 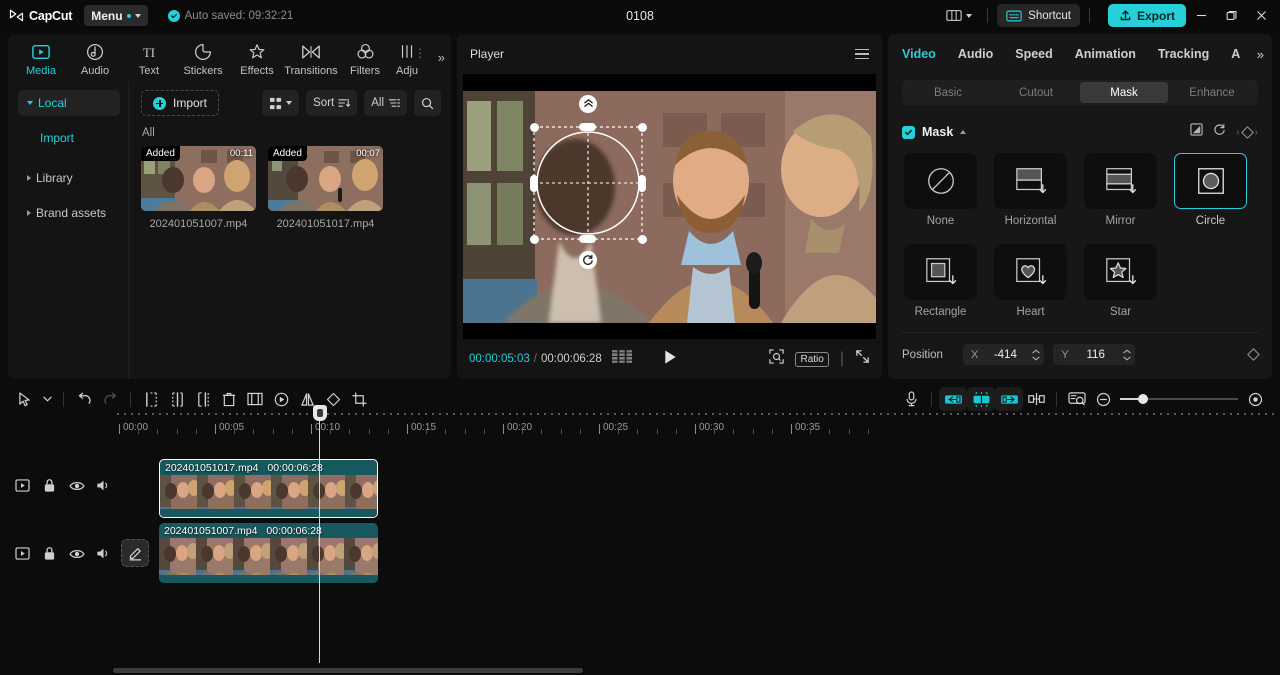 What do you see at coordinates (257, 57) in the screenshot?
I see `tab-effects: Effects` at bounding box center [257, 57].